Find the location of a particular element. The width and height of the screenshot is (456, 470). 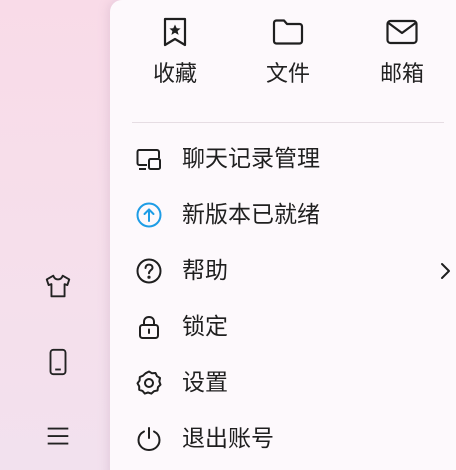

divider is located at coordinates (288, 122).